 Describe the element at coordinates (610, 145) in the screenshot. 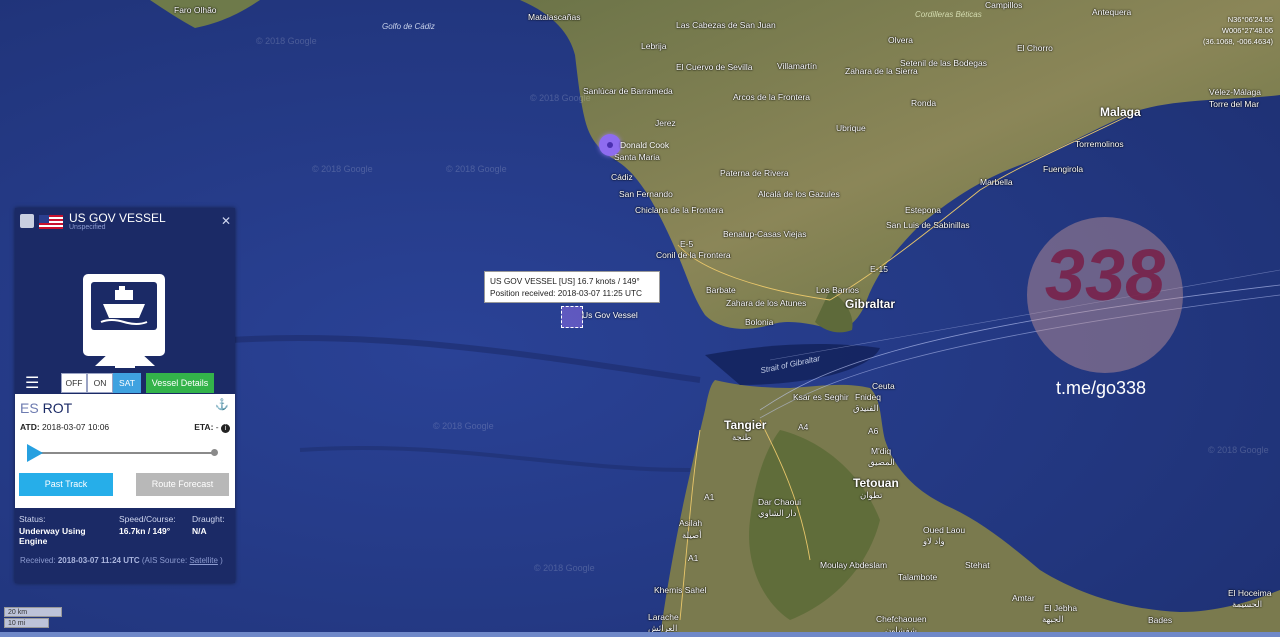

I see `vessel-marker-donald-cook` at that location.